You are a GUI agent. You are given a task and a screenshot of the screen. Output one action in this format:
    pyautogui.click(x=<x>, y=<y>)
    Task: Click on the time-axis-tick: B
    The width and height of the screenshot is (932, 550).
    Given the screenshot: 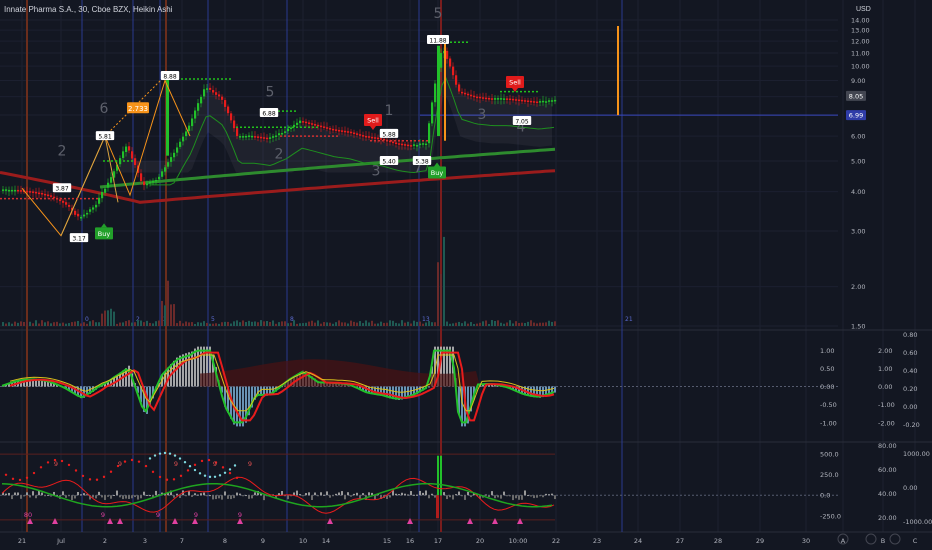 What is the action you would take?
    pyautogui.click(x=883, y=541)
    